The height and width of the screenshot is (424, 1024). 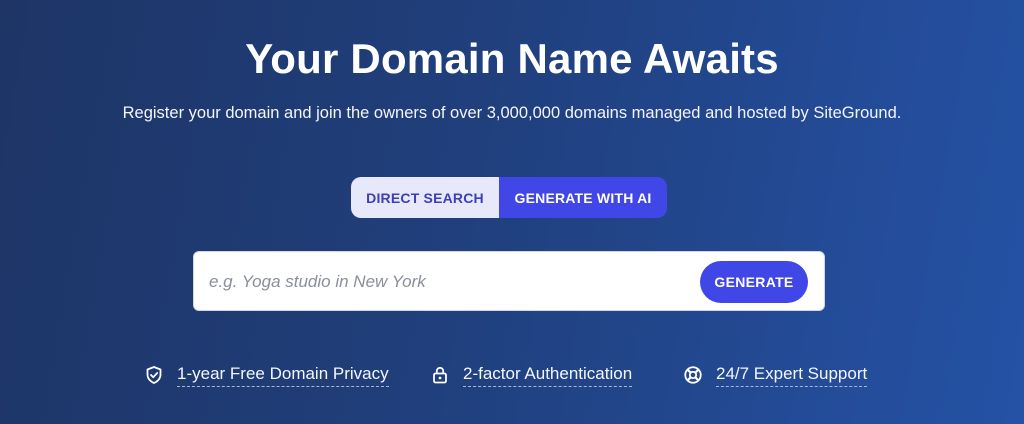 I want to click on domain-idea-input, so click(x=449, y=282).